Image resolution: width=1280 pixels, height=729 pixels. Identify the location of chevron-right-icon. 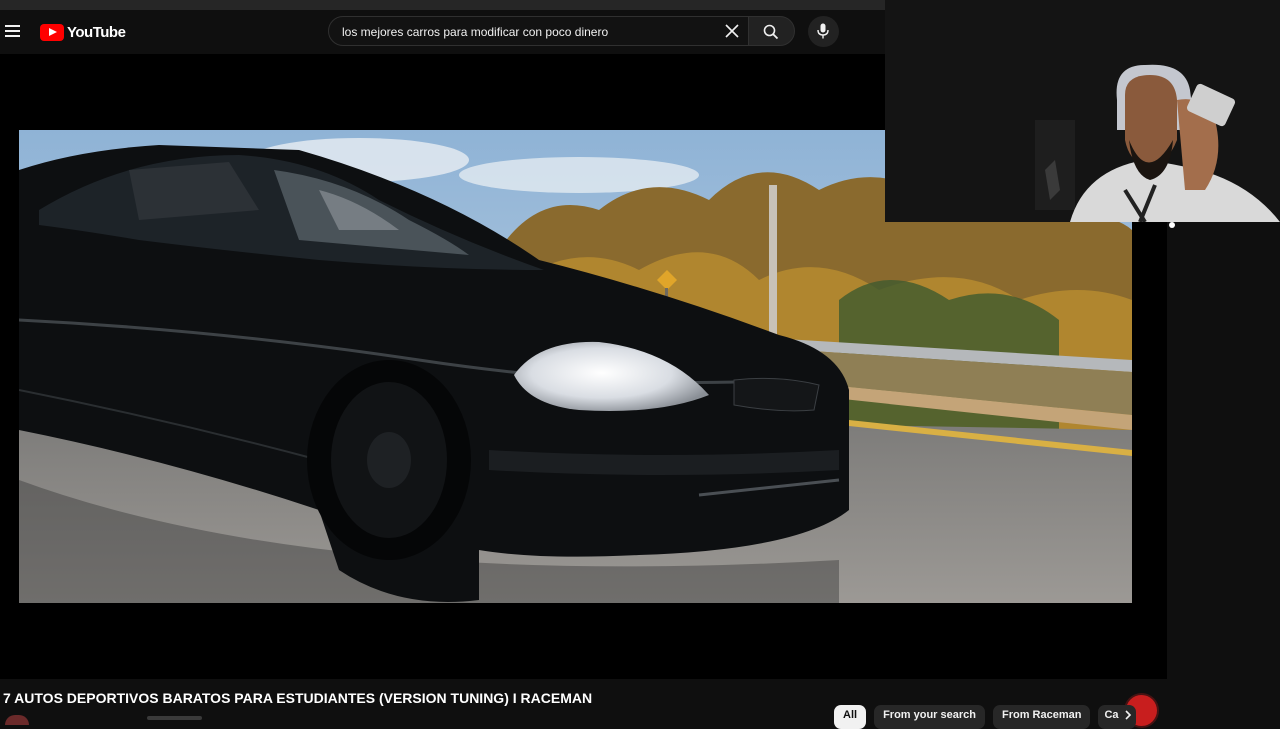
(1128, 715).